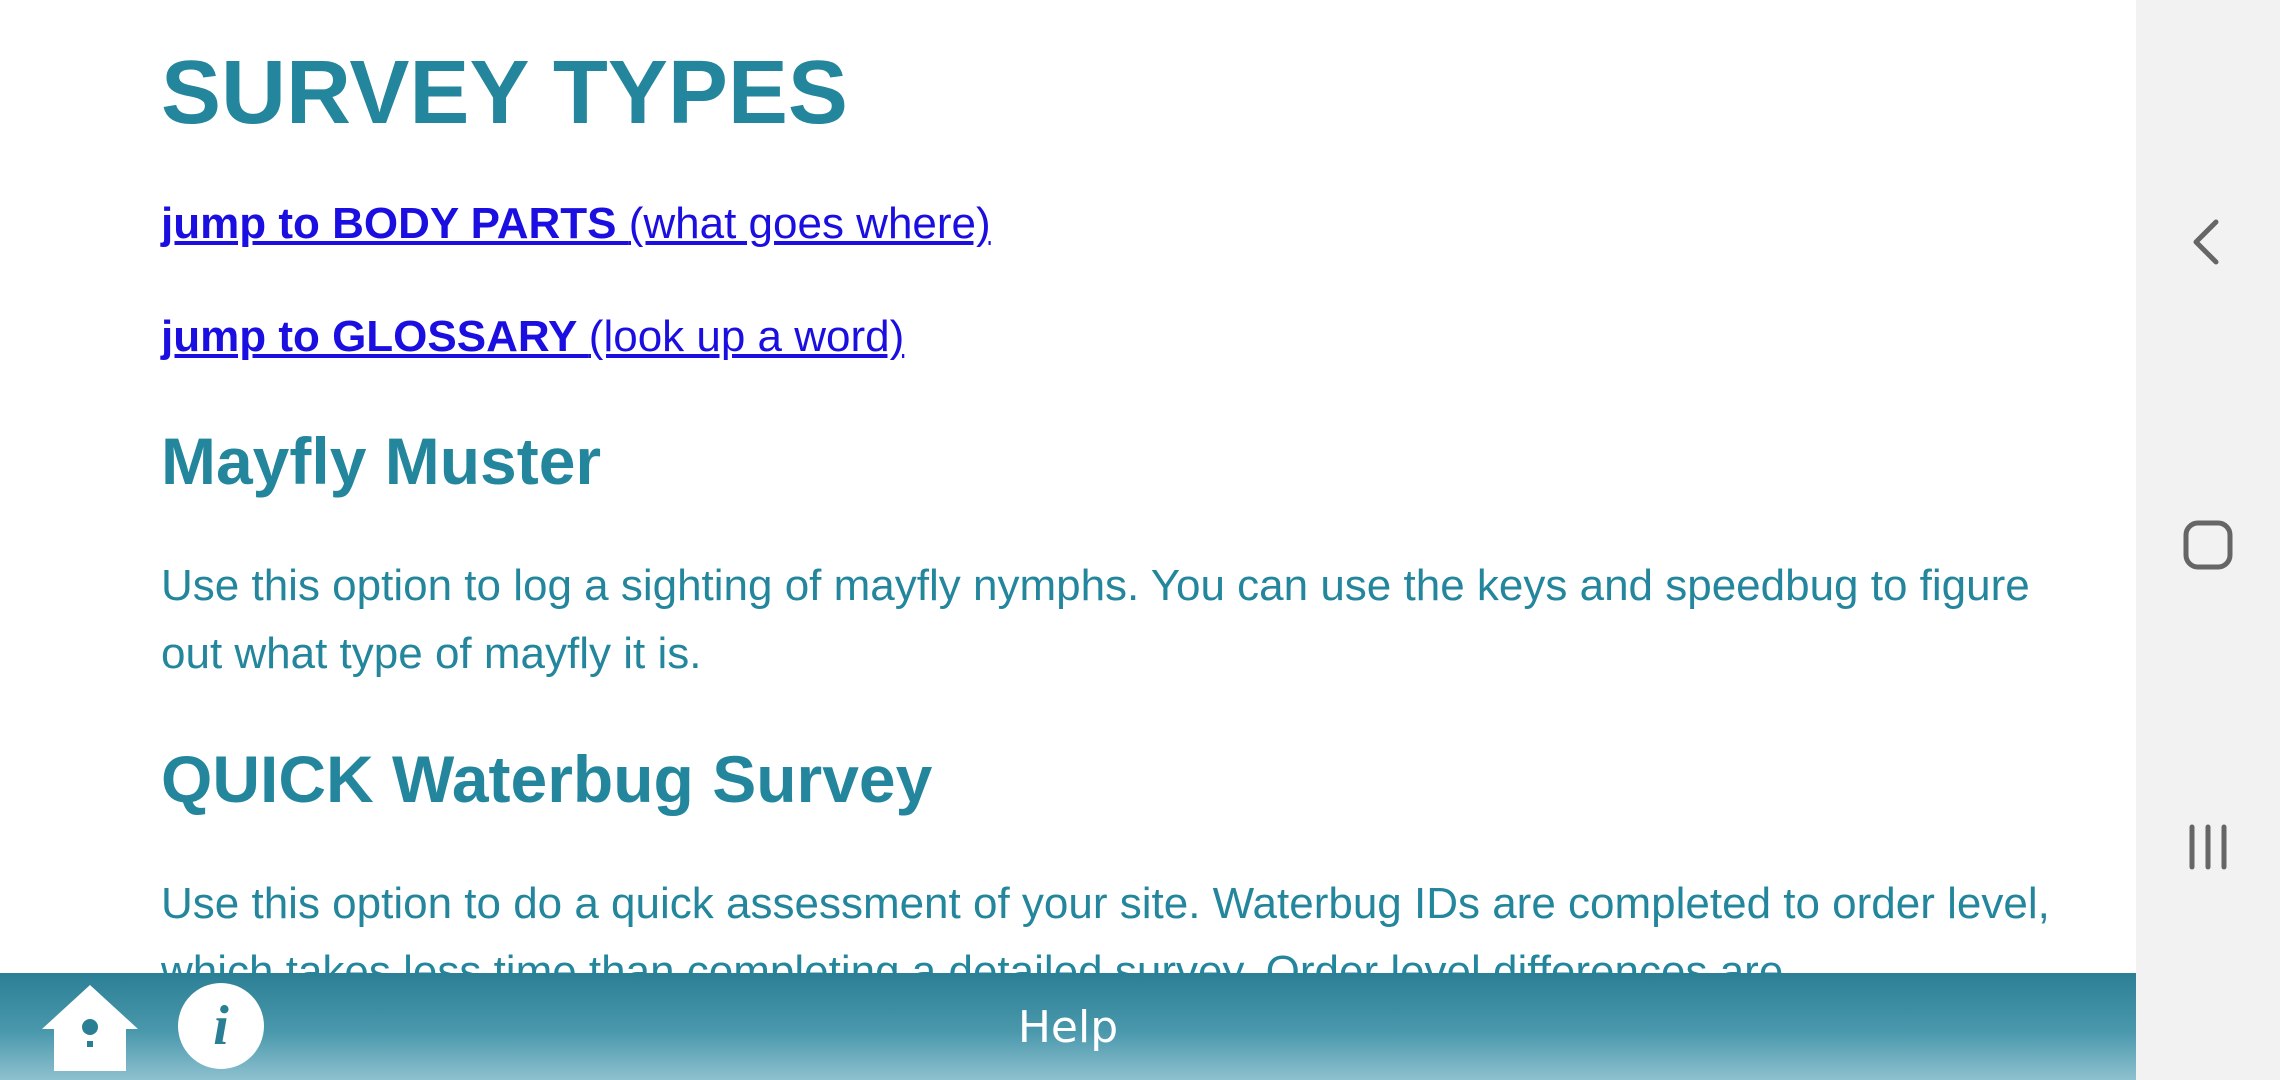  Describe the element at coordinates (809, 223) in the screenshot. I see `jump-body-parts-hint: (what goes where)` at that location.